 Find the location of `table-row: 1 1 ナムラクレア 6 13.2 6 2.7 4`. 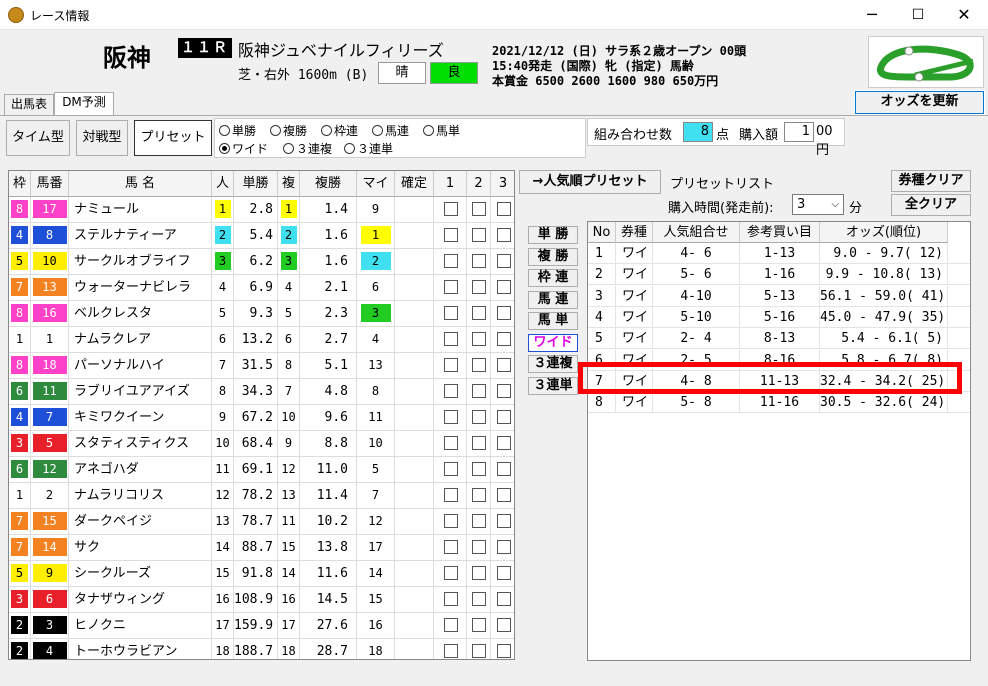

table-row: 1 1 ナムラクレア 6 13.2 6 2.7 4 is located at coordinates (261, 340).